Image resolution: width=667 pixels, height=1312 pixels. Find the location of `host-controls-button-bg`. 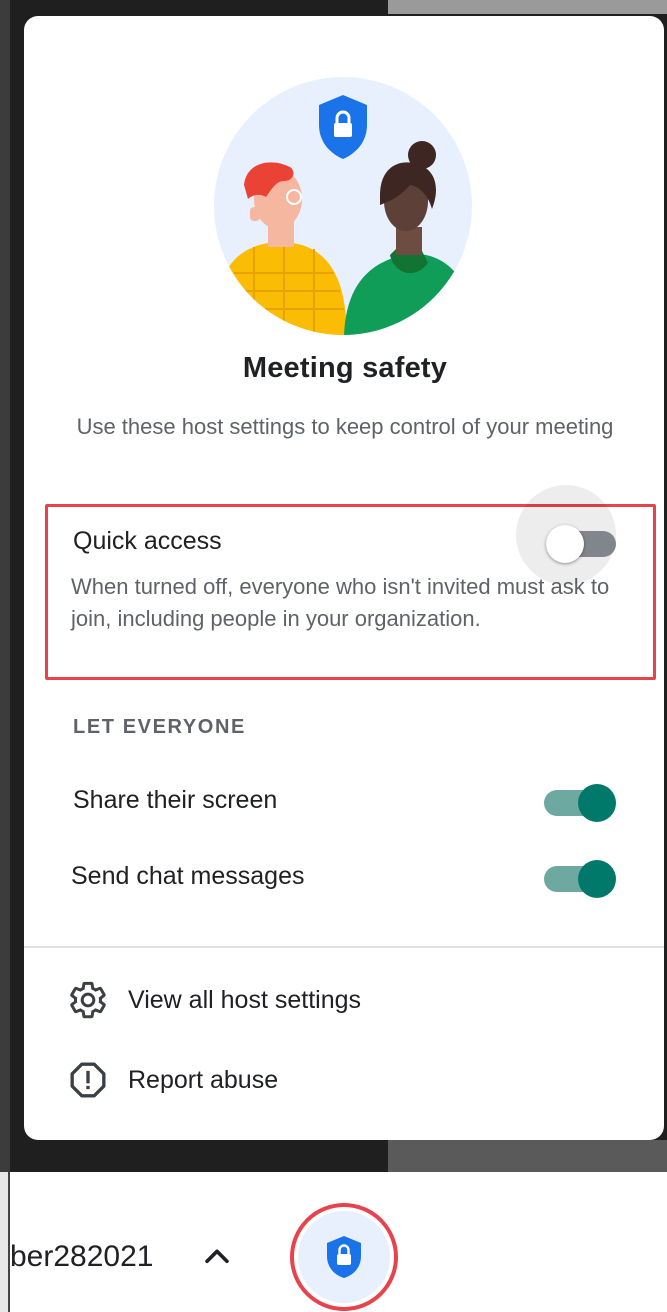

host-controls-button-bg is located at coordinates (344, 1257).